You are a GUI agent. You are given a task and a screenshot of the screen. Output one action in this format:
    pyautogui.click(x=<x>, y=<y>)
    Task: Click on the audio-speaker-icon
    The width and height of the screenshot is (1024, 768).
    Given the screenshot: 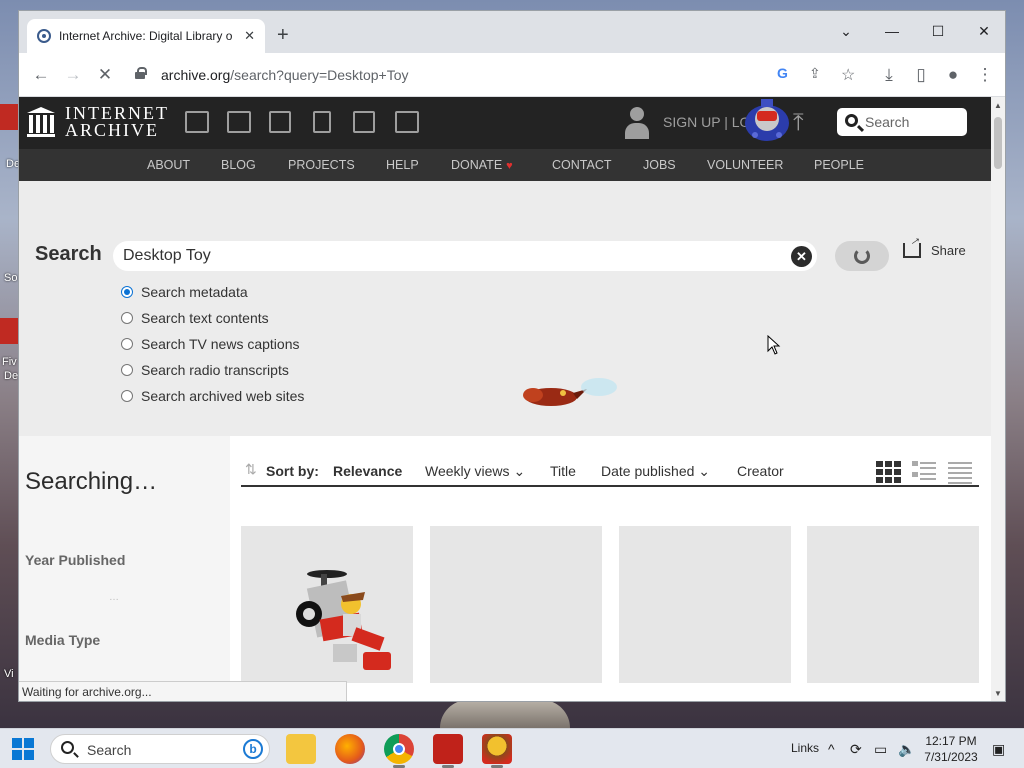 What is the action you would take?
    pyautogui.click(x=322, y=122)
    